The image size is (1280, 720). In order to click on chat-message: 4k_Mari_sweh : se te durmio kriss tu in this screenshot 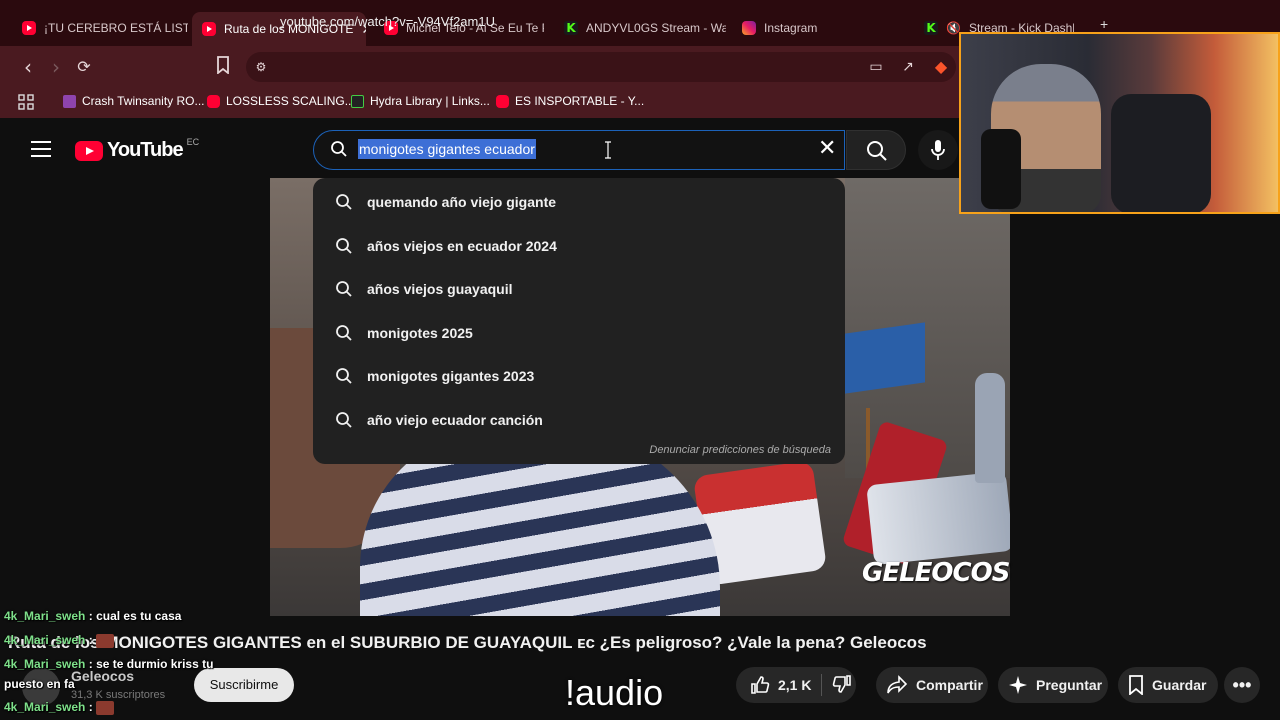, I will do `click(109, 664)`.